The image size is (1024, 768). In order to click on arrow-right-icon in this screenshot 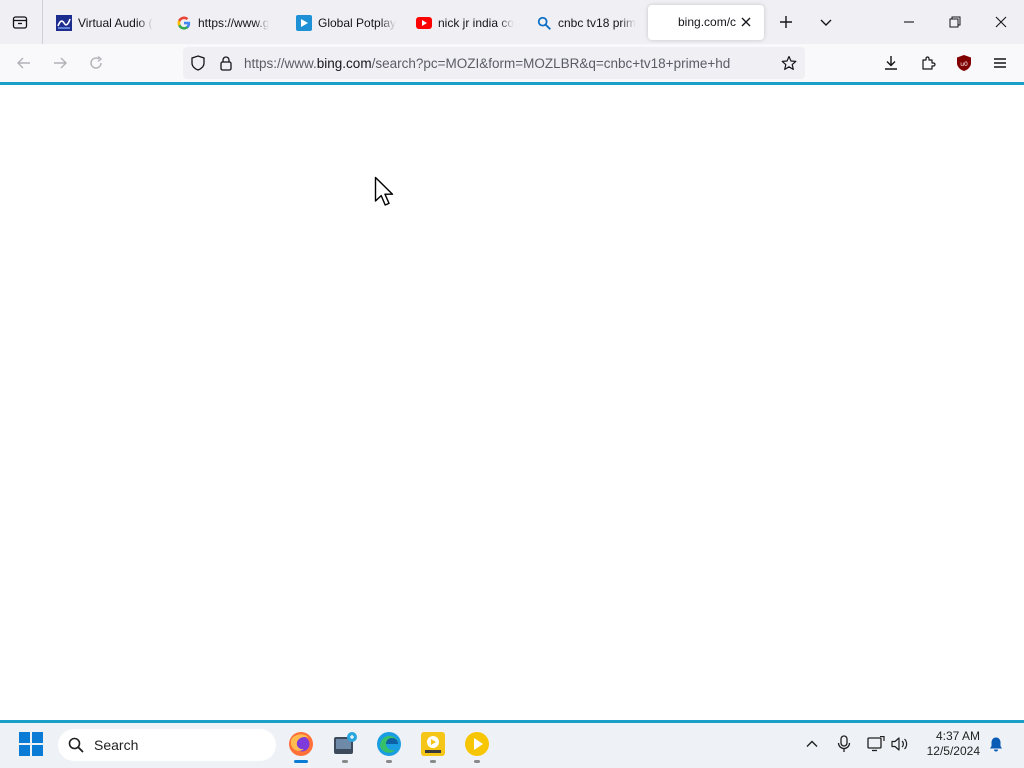, I will do `click(60, 63)`.